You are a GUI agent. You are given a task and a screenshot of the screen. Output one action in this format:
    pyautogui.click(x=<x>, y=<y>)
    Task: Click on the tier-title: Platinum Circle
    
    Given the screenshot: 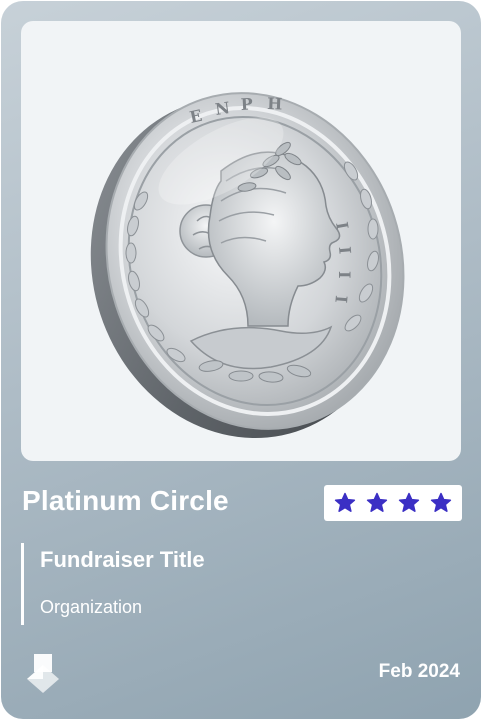 What is the action you would take?
    pyautogui.click(x=125, y=500)
    